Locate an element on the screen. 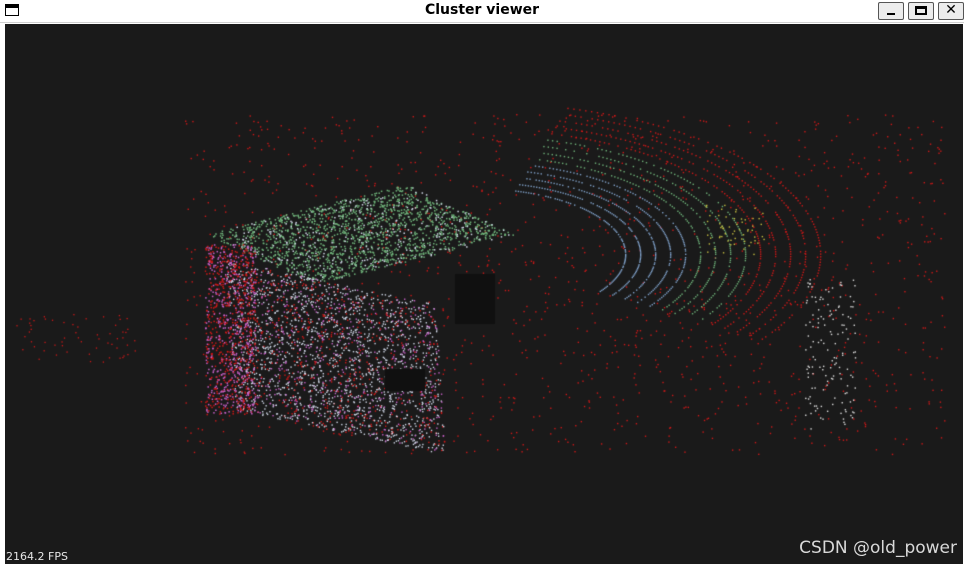 Image resolution: width=964 pixels, height=565 pixels. close-icon: ✕ is located at coordinates (951, 10).